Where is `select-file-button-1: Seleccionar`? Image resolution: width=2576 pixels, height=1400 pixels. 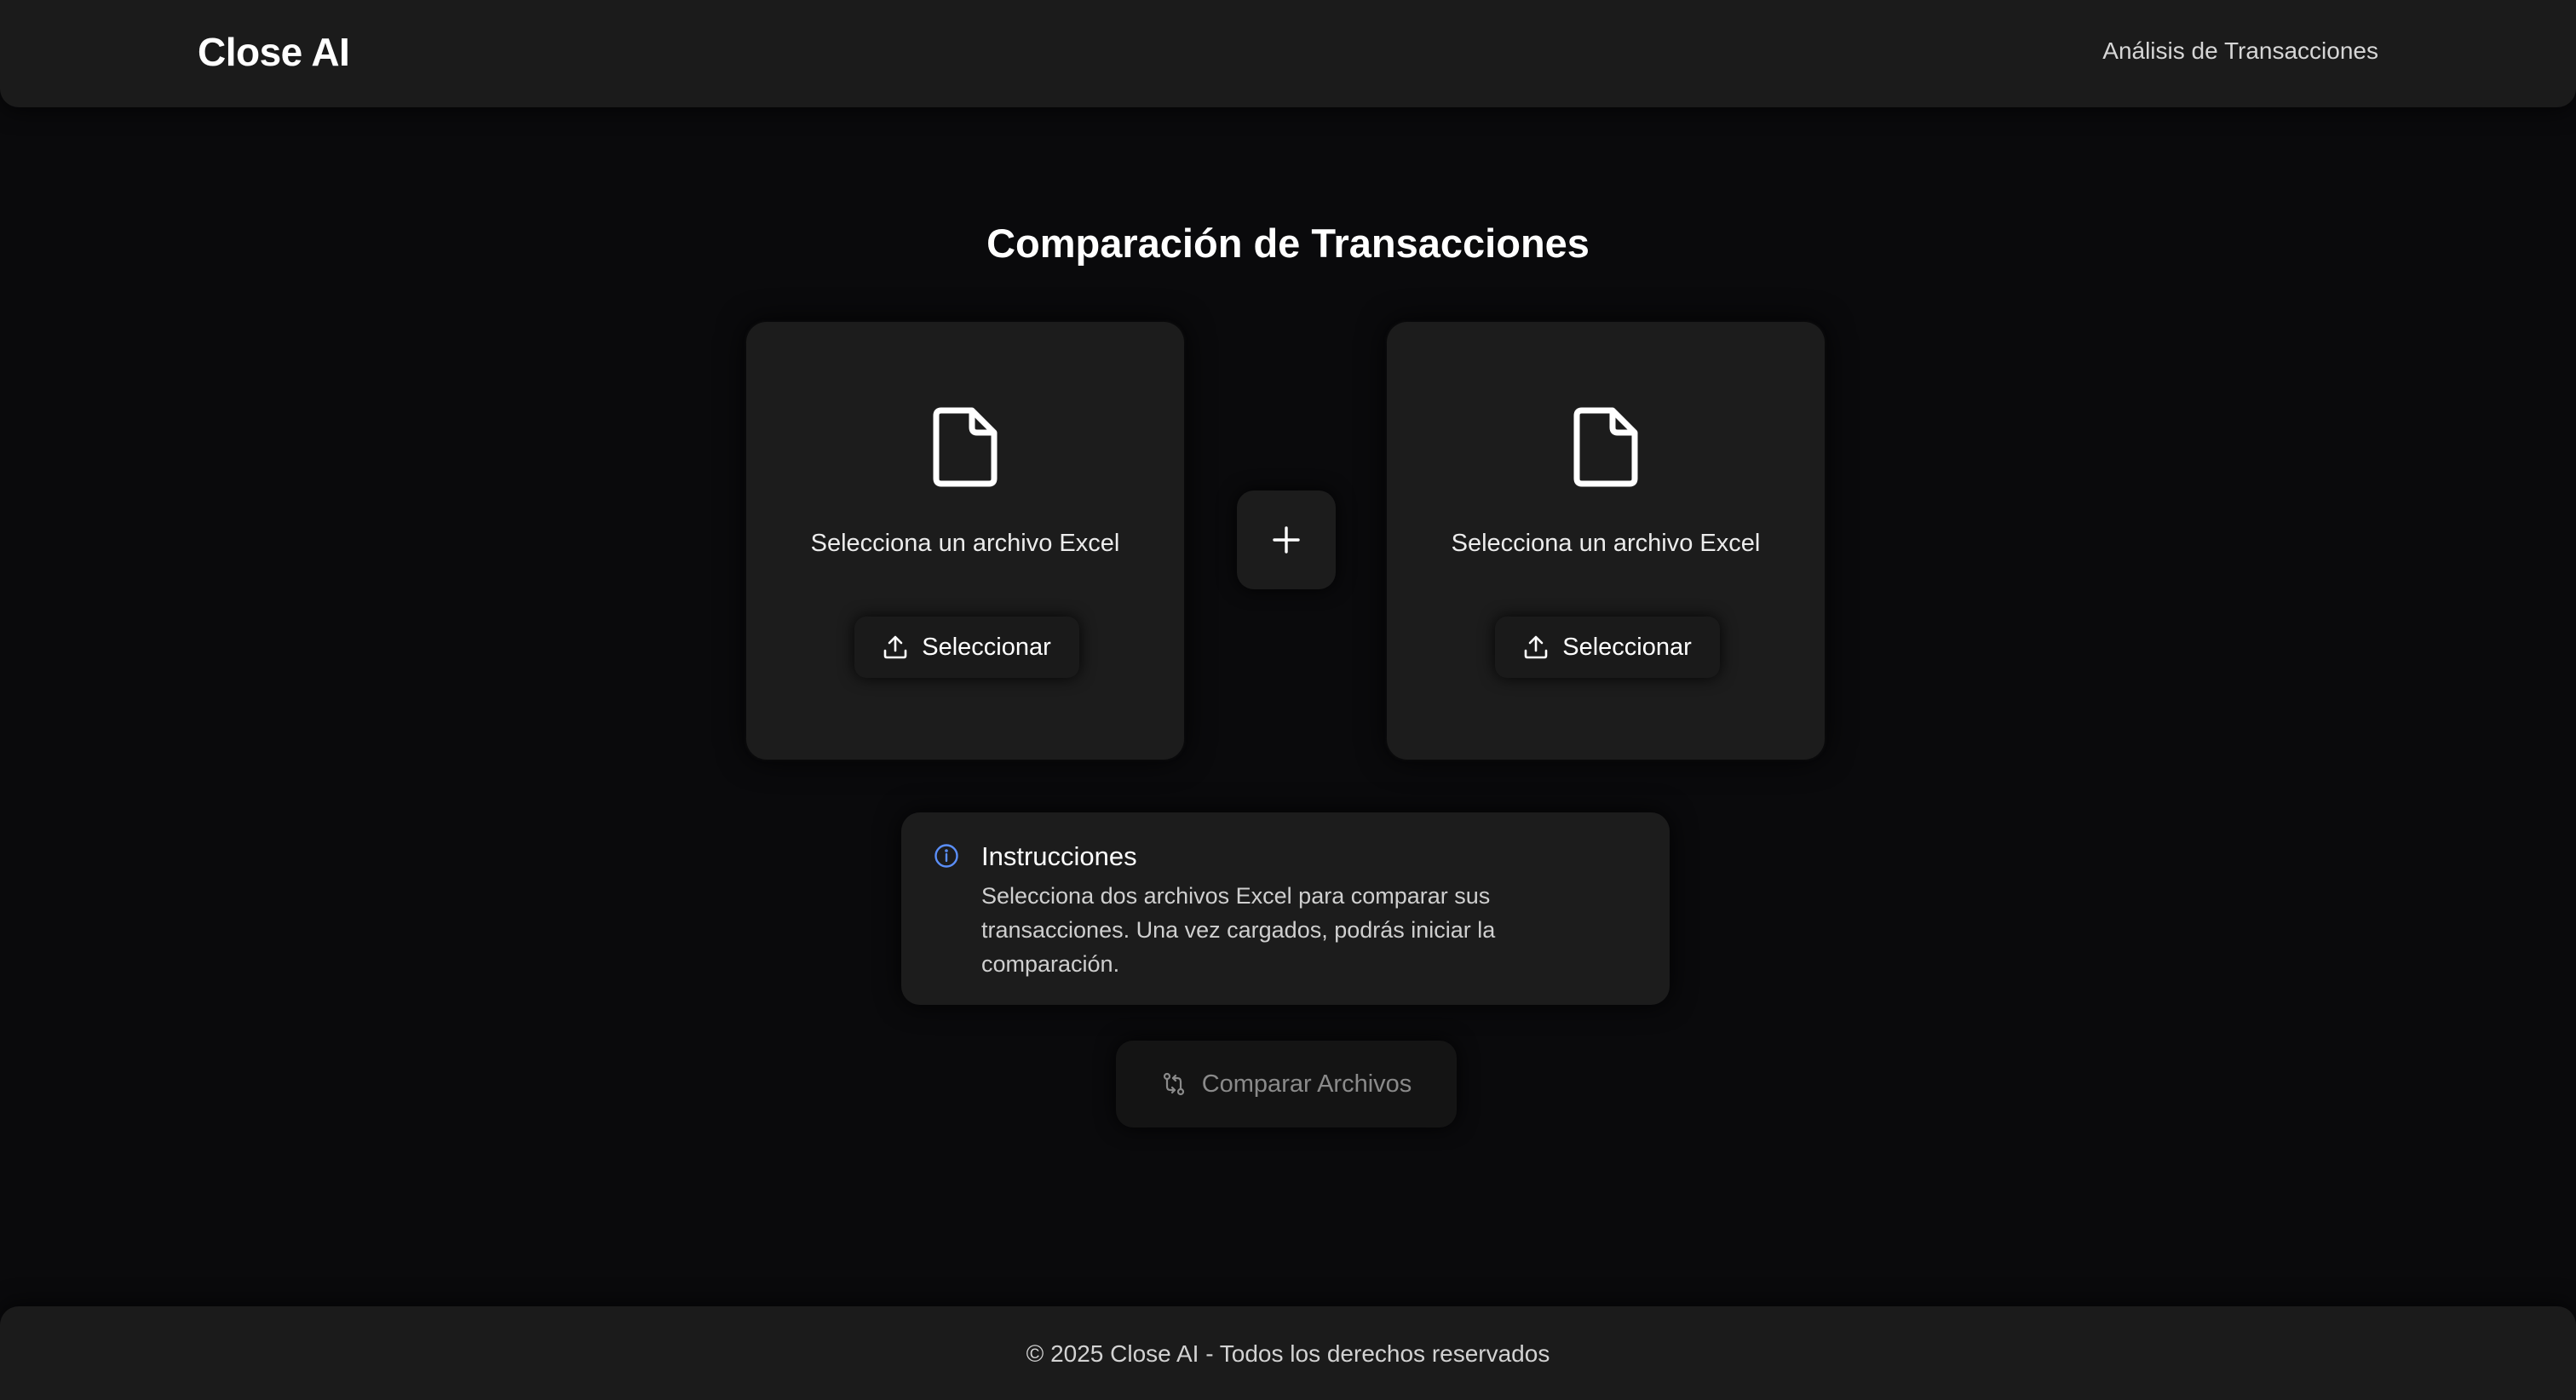
select-file-button-1: Seleccionar is located at coordinates (967, 647).